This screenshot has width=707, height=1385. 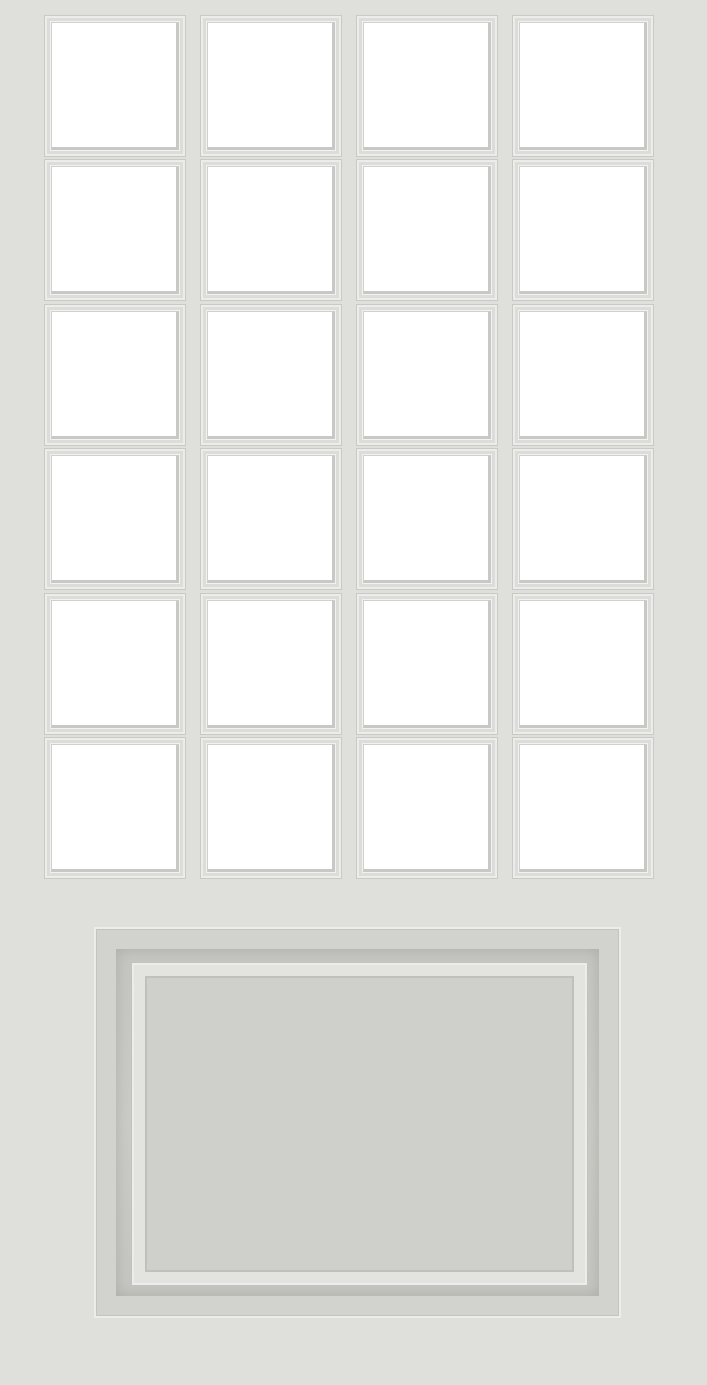 I want to click on raised-panel-field, so click(x=359, y=1124).